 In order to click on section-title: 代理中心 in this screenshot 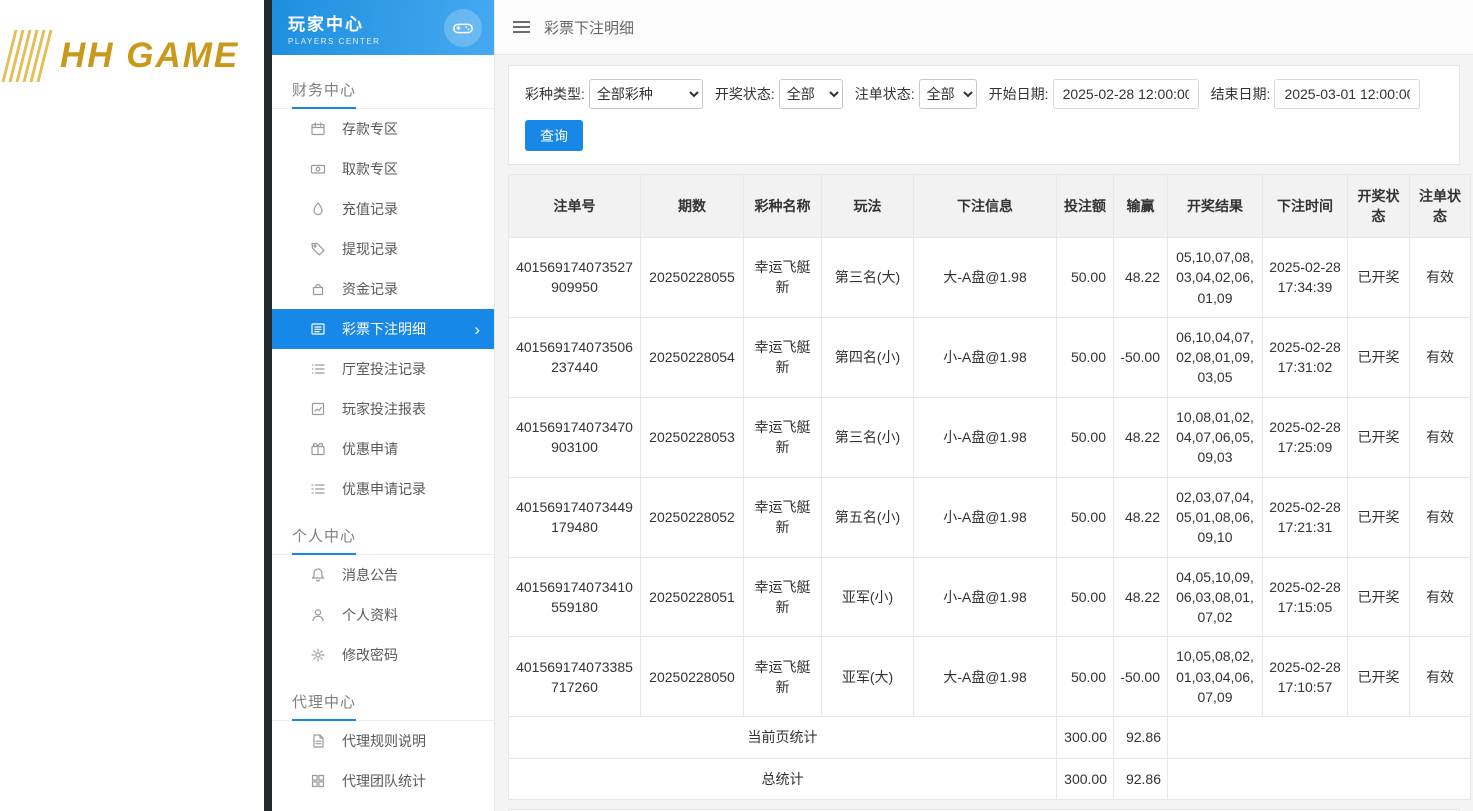, I will do `click(383, 706)`.